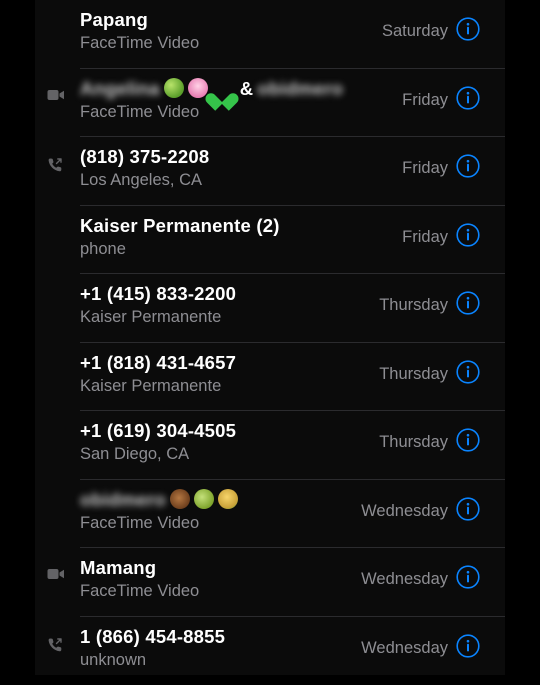 The height and width of the screenshot is (685, 540). Describe the element at coordinates (158, 294) in the screenshot. I see `contact-name: +1 (415) 833-2200` at that location.